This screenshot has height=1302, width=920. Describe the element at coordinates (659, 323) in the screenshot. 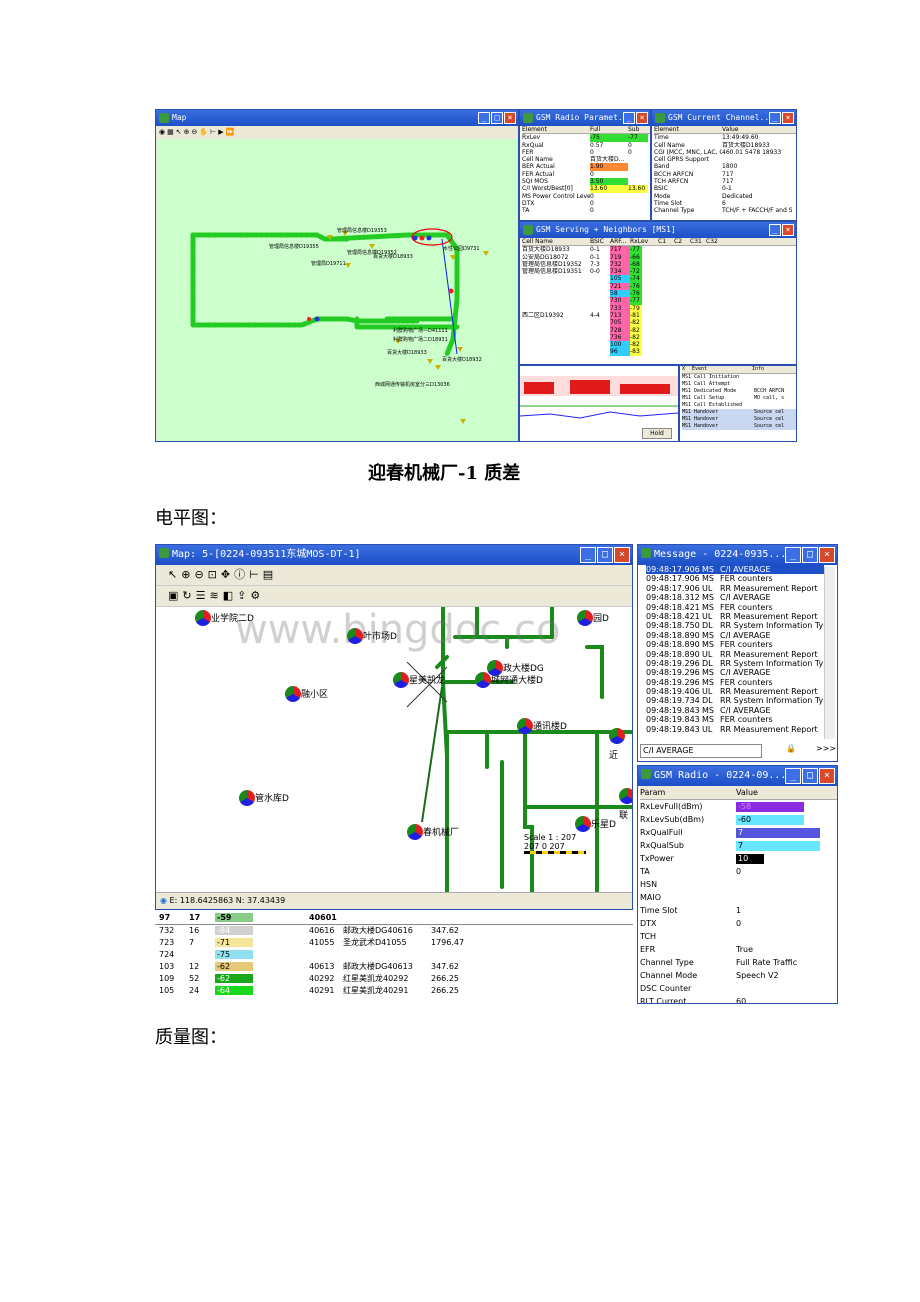

I see `neighbor-row: 705 -82` at that location.